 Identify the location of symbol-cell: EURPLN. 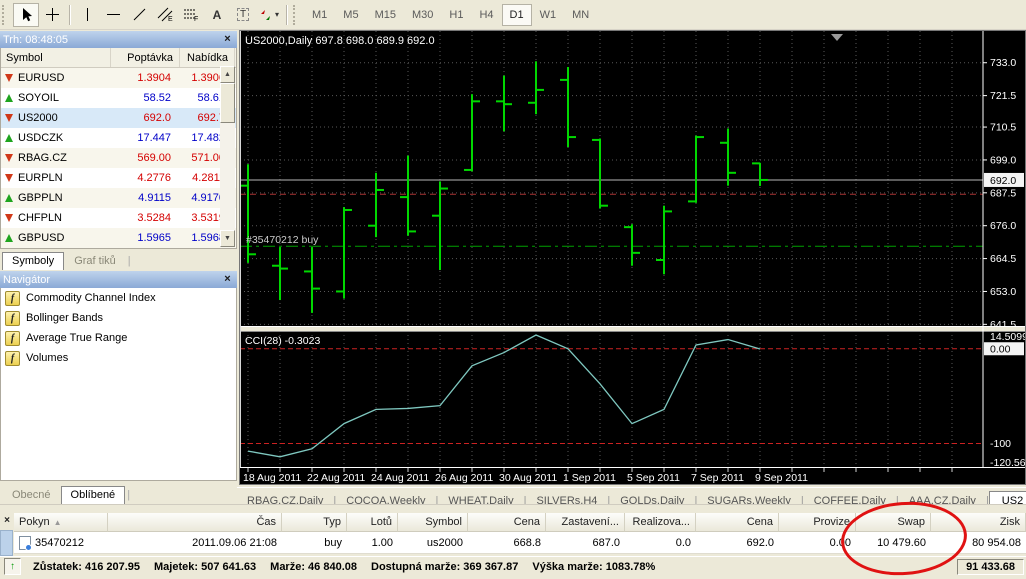
(55, 178).